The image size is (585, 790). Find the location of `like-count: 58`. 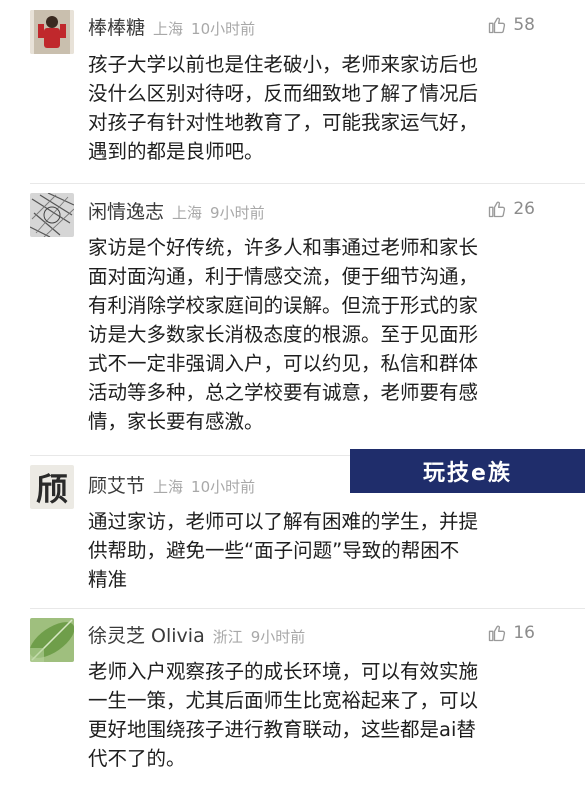

like-count: 58 is located at coordinates (524, 25).